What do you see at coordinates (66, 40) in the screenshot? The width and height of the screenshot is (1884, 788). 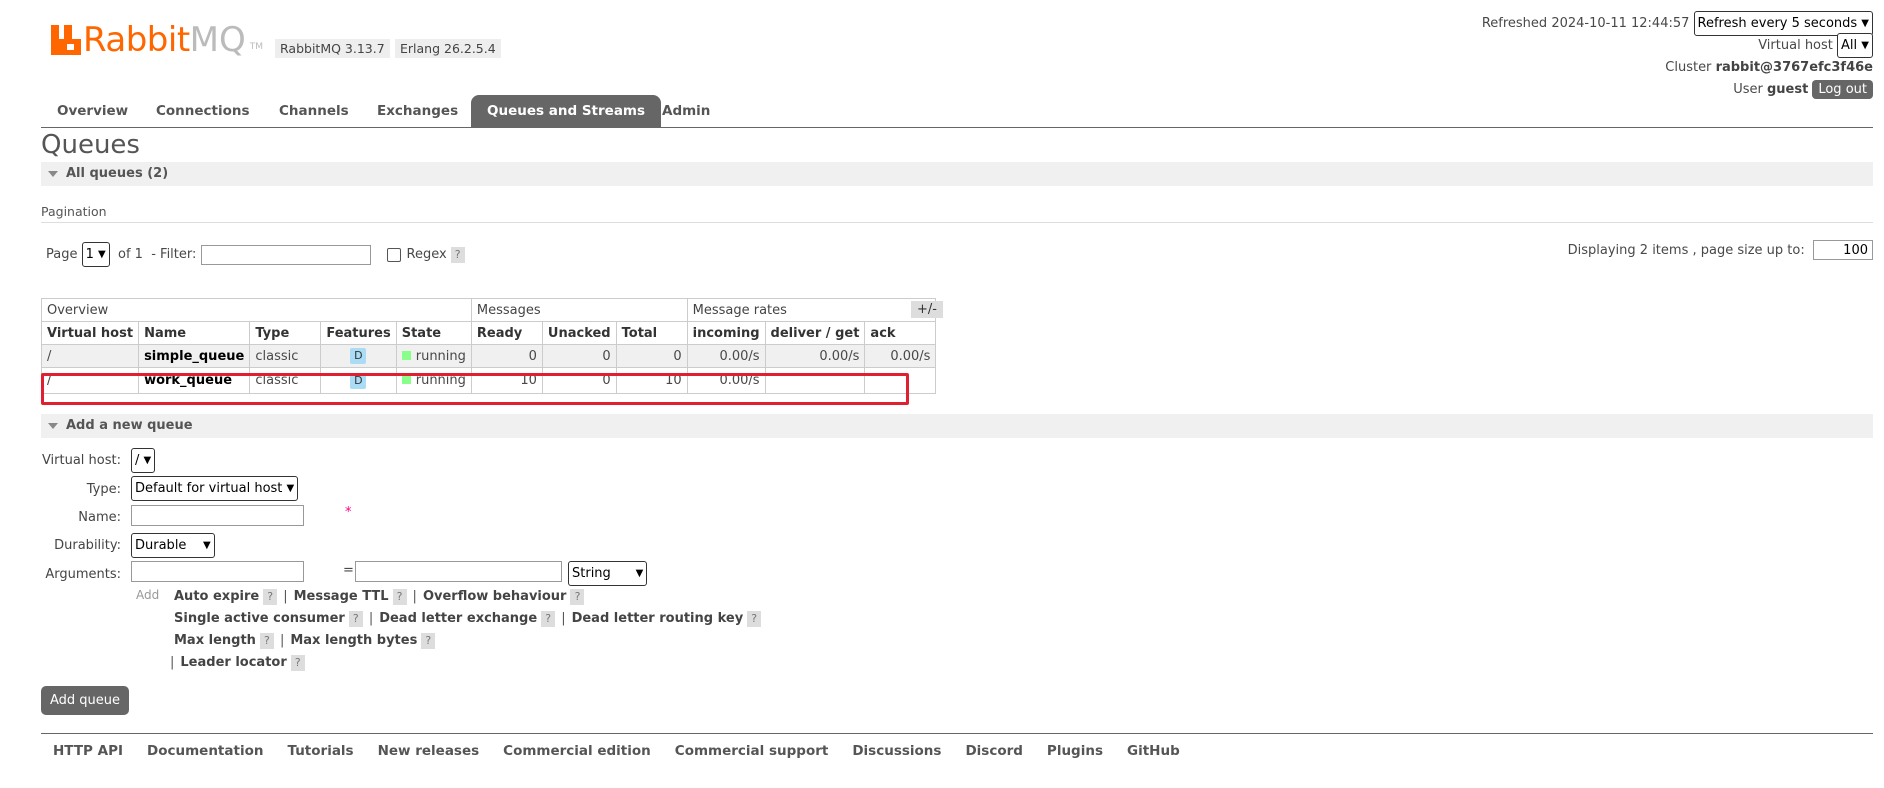 I see `rabbit-logo-icon` at bounding box center [66, 40].